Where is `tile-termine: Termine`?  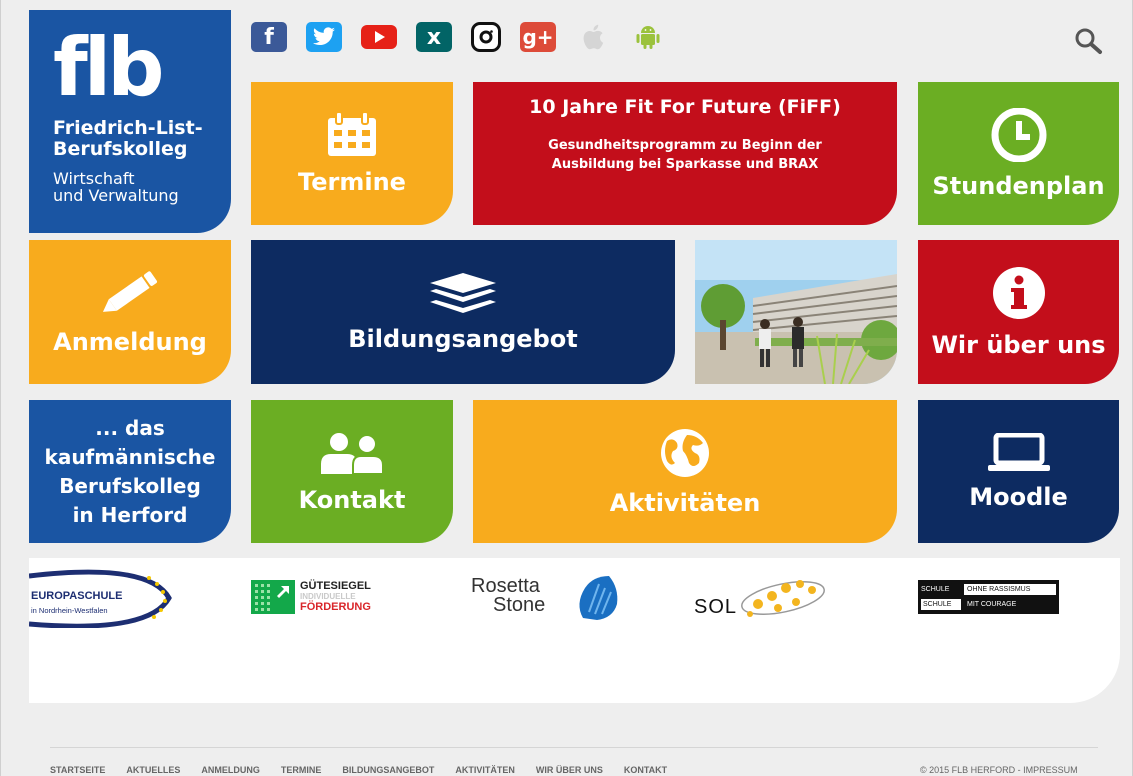
tile-termine: Termine is located at coordinates (352, 153).